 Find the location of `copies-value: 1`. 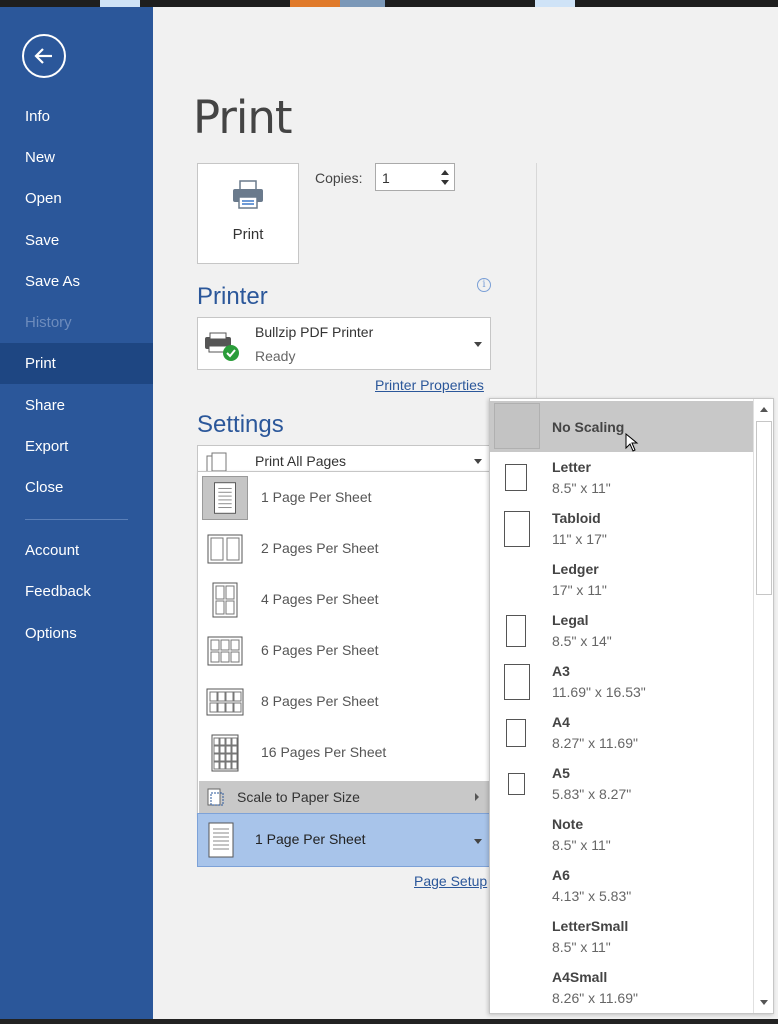

copies-value: 1 is located at coordinates (386, 178).